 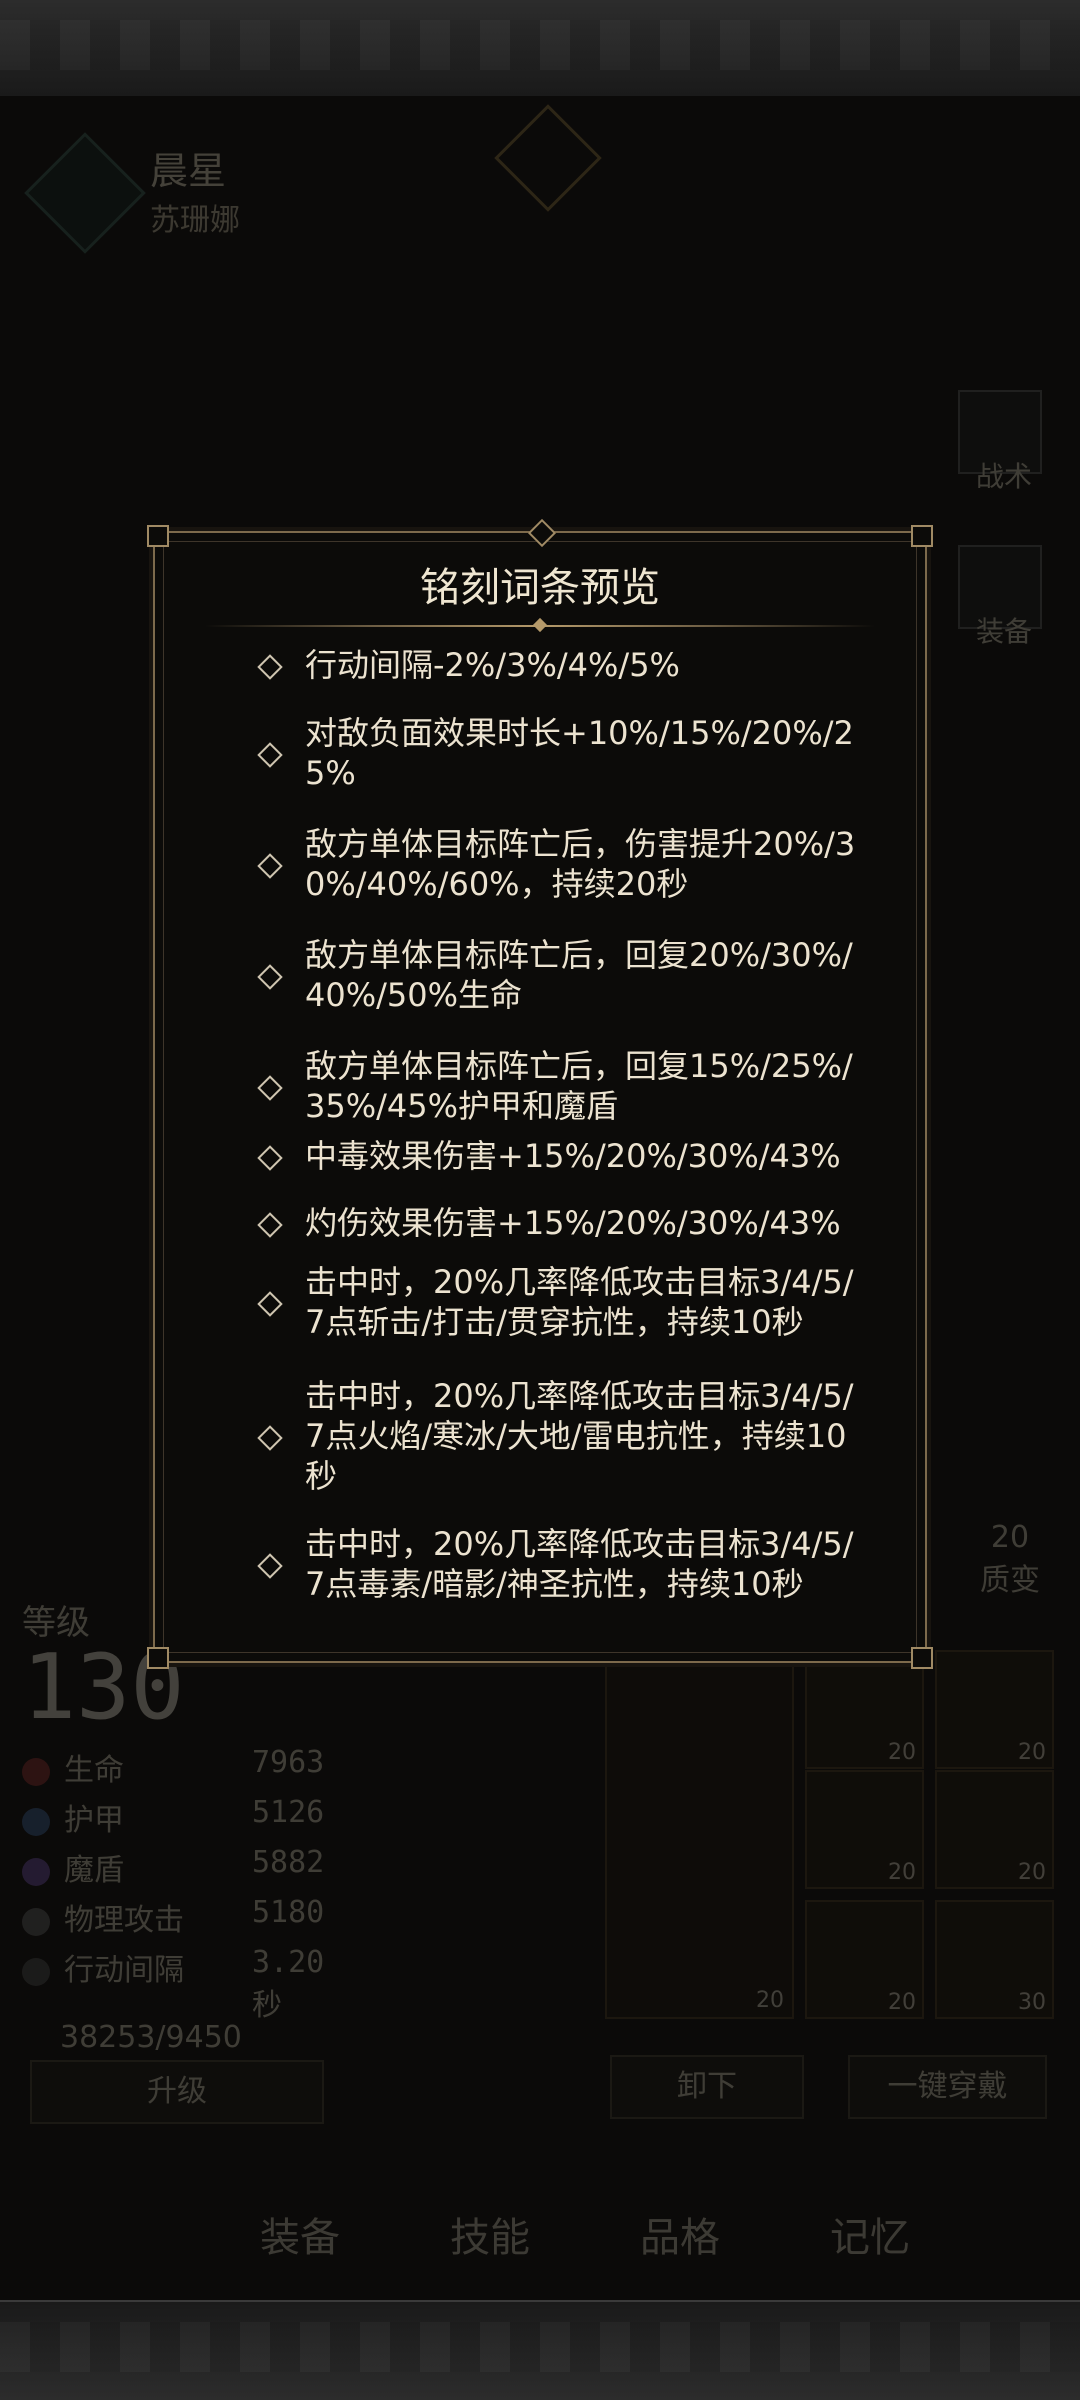 What do you see at coordinates (288, 1812) in the screenshot?
I see `stat-value: 5126` at bounding box center [288, 1812].